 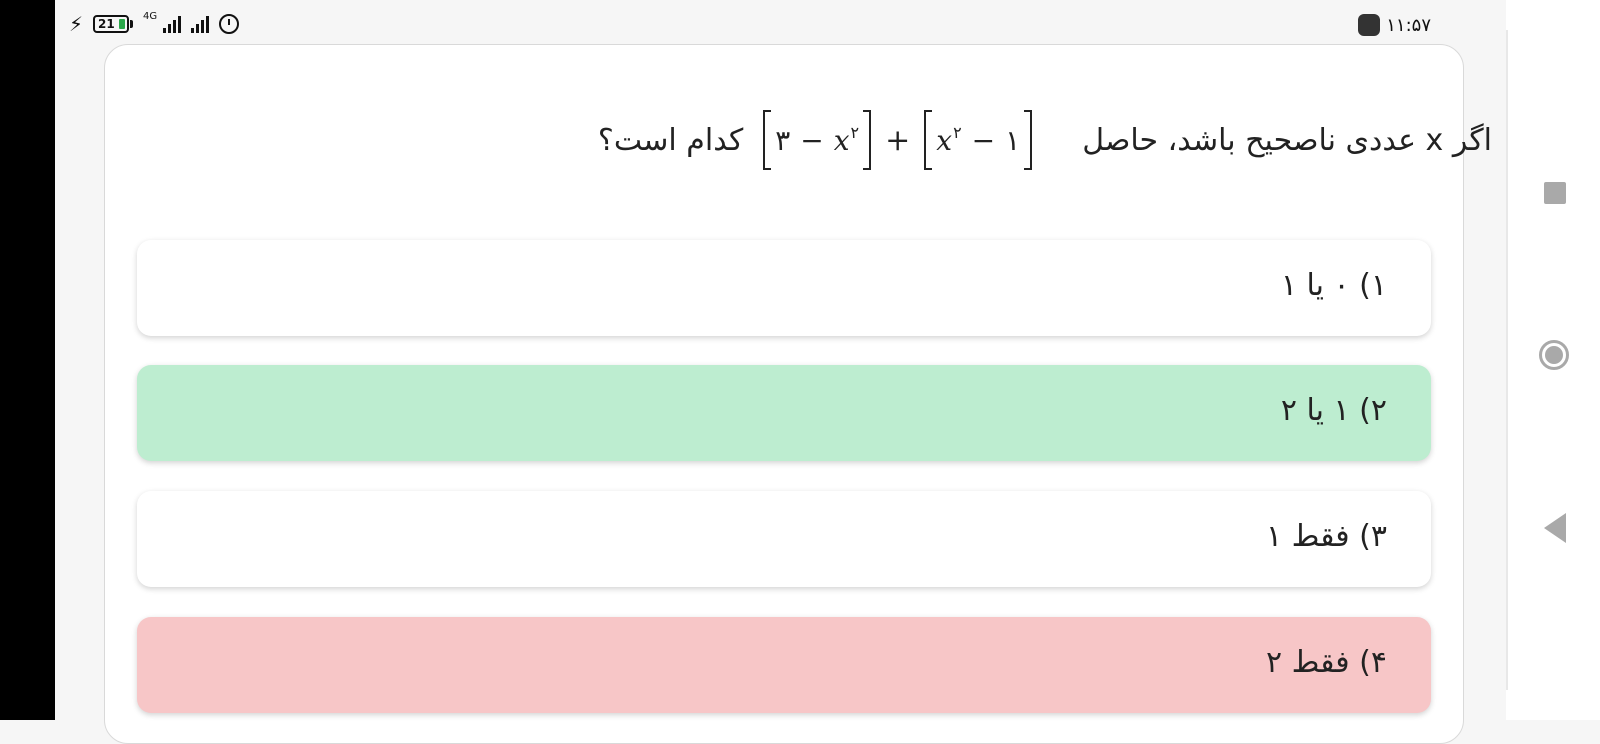 I want to click on option-3: ۳) فقط ۱, so click(x=784, y=539).